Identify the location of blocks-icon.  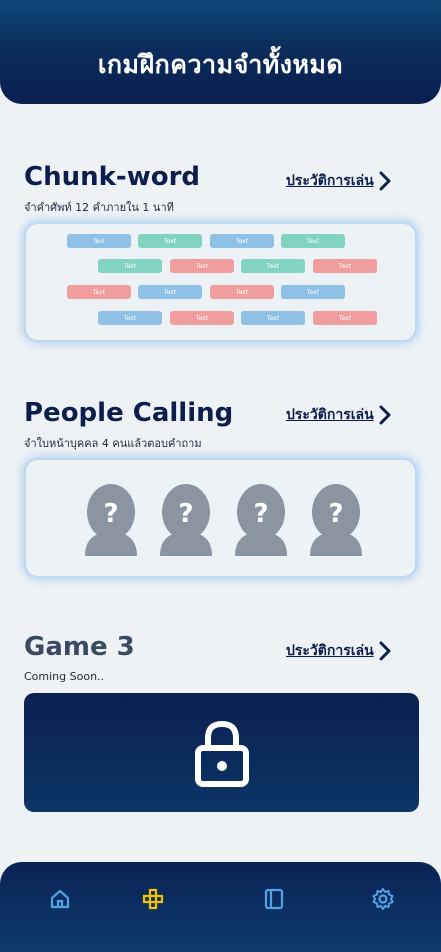
(153, 899).